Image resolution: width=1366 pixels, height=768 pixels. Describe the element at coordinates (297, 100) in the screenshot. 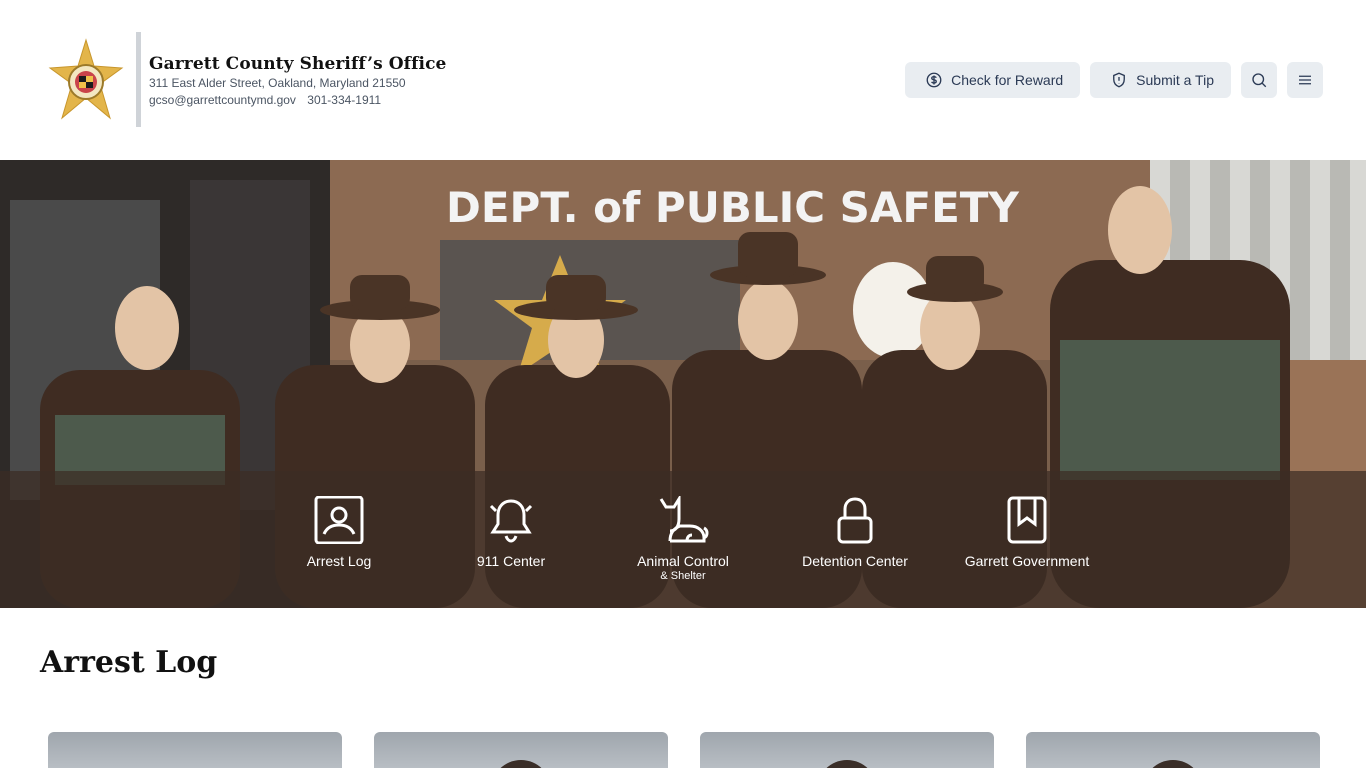

I see `contact-line: gcso@garrettcountymd.gov 301-334-1911` at that location.